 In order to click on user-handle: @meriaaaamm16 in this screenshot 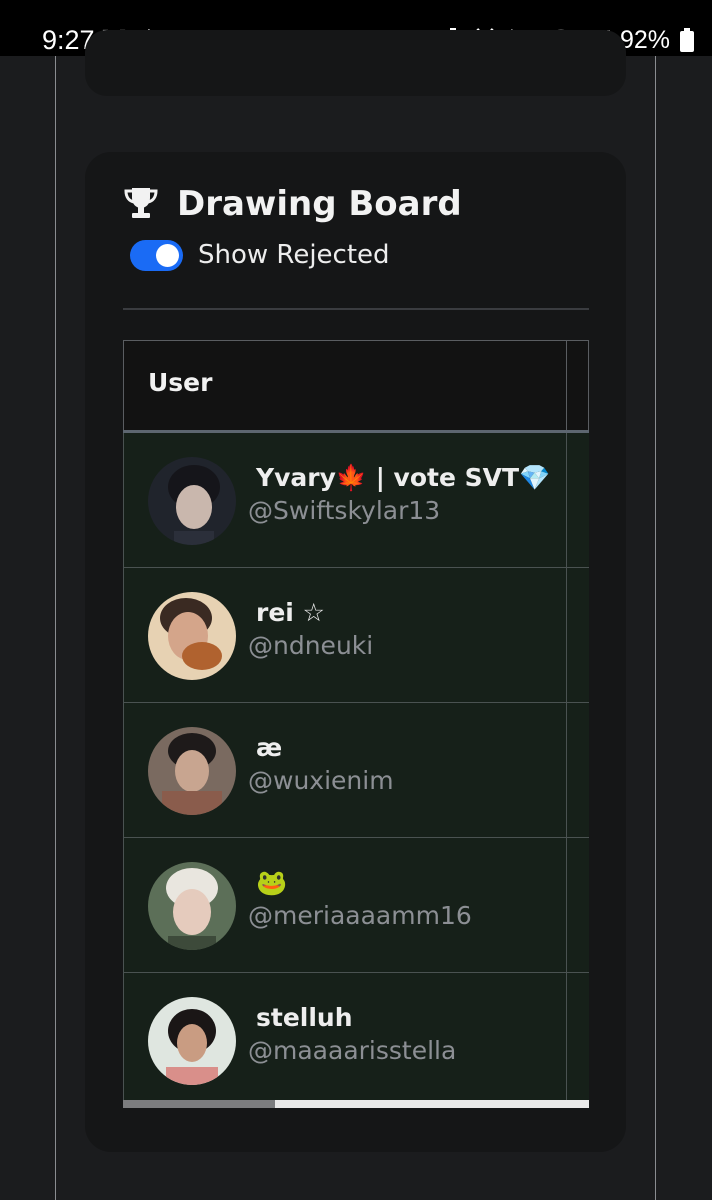, I will do `click(360, 916)`.